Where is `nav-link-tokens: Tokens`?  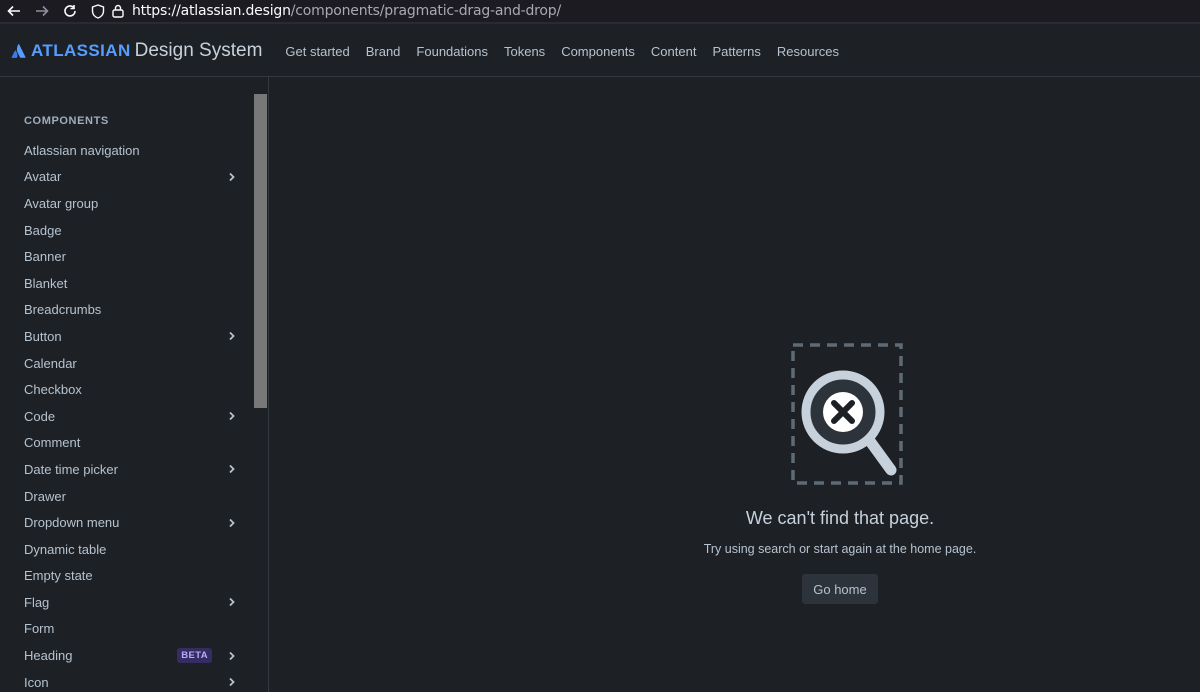 nav-link-tokens: Tokens is located at coordinates (524, 51).